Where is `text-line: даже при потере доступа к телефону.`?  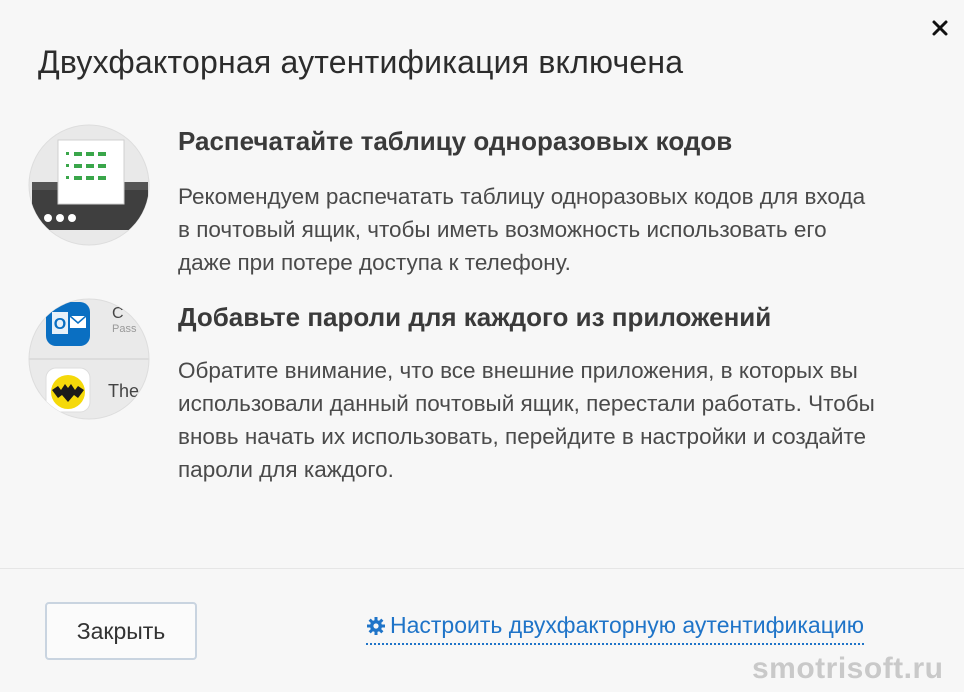 text-line: даже при потере доступа к телефону. is located at coordinates (374, 262).